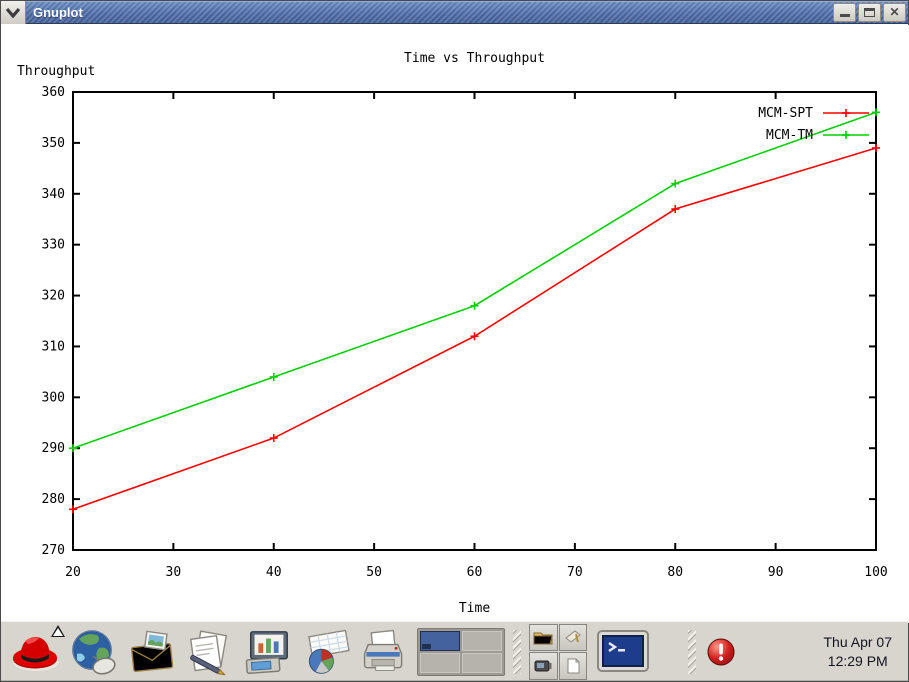  I want to click on drawer-utility-button, so click(572, 637).